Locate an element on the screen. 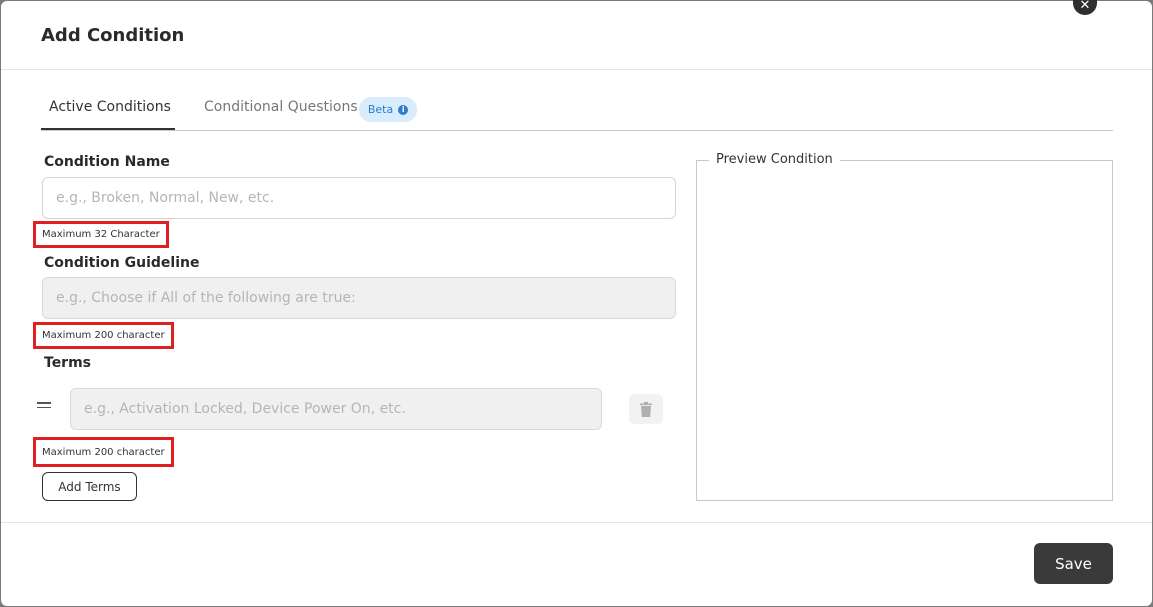 This screenshot has width=1153, height=607. preview-condition-legend: Preview Condition is located at coordinates (774, 159).